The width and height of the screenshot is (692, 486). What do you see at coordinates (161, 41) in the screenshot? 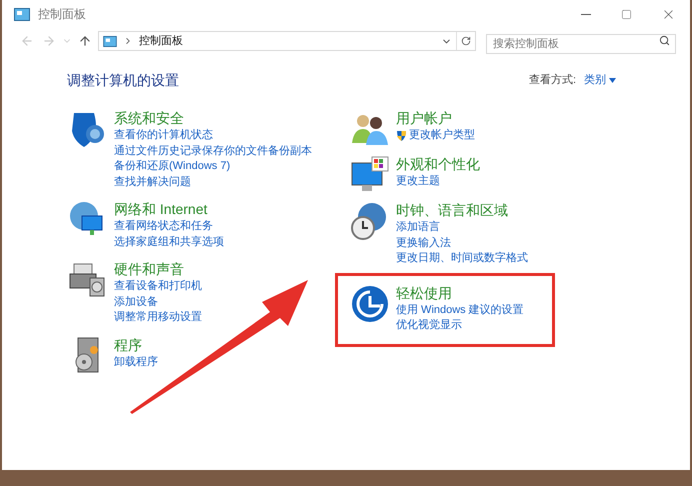
I see `address-path: 控制面板` at bounding box center [161, 41].